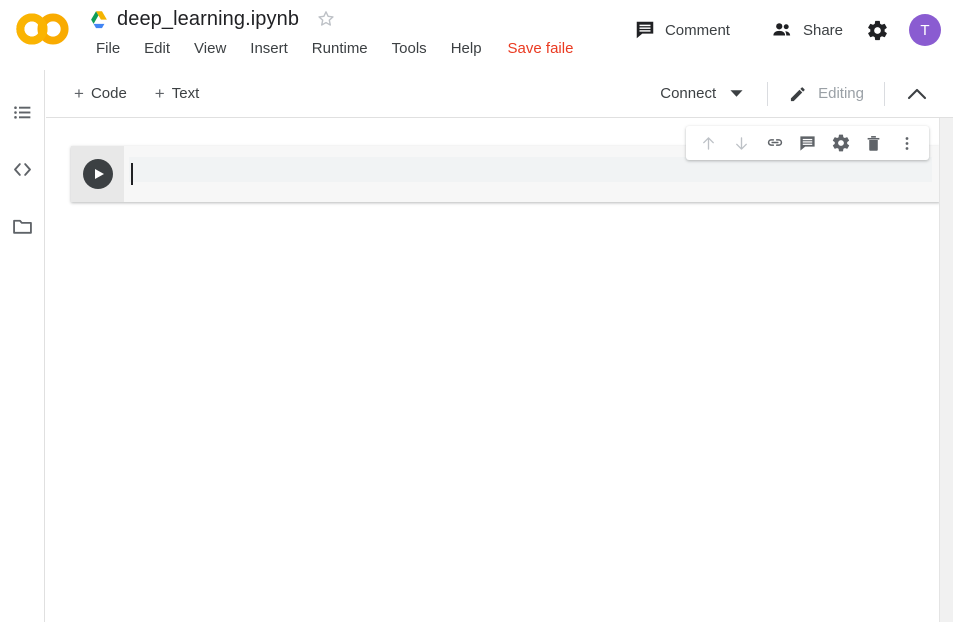  What do you see at coordinates (925, 30) in the screenshot?
I see `avatar: T` at bounding box center [925, 30].